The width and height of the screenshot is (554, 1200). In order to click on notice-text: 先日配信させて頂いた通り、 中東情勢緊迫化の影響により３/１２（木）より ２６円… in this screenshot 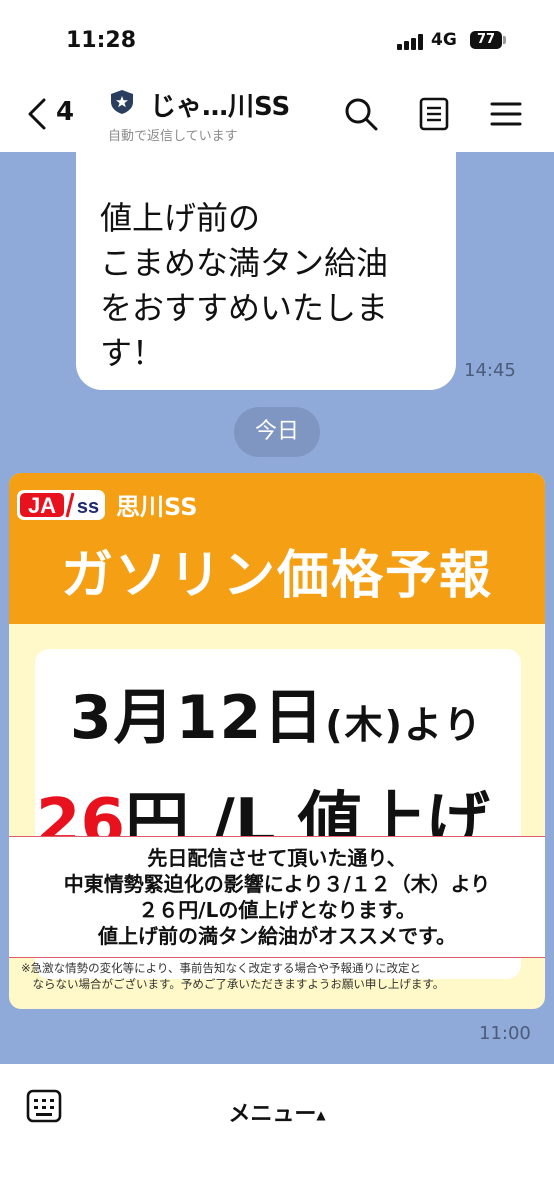, I will do `click(277, 897)`.